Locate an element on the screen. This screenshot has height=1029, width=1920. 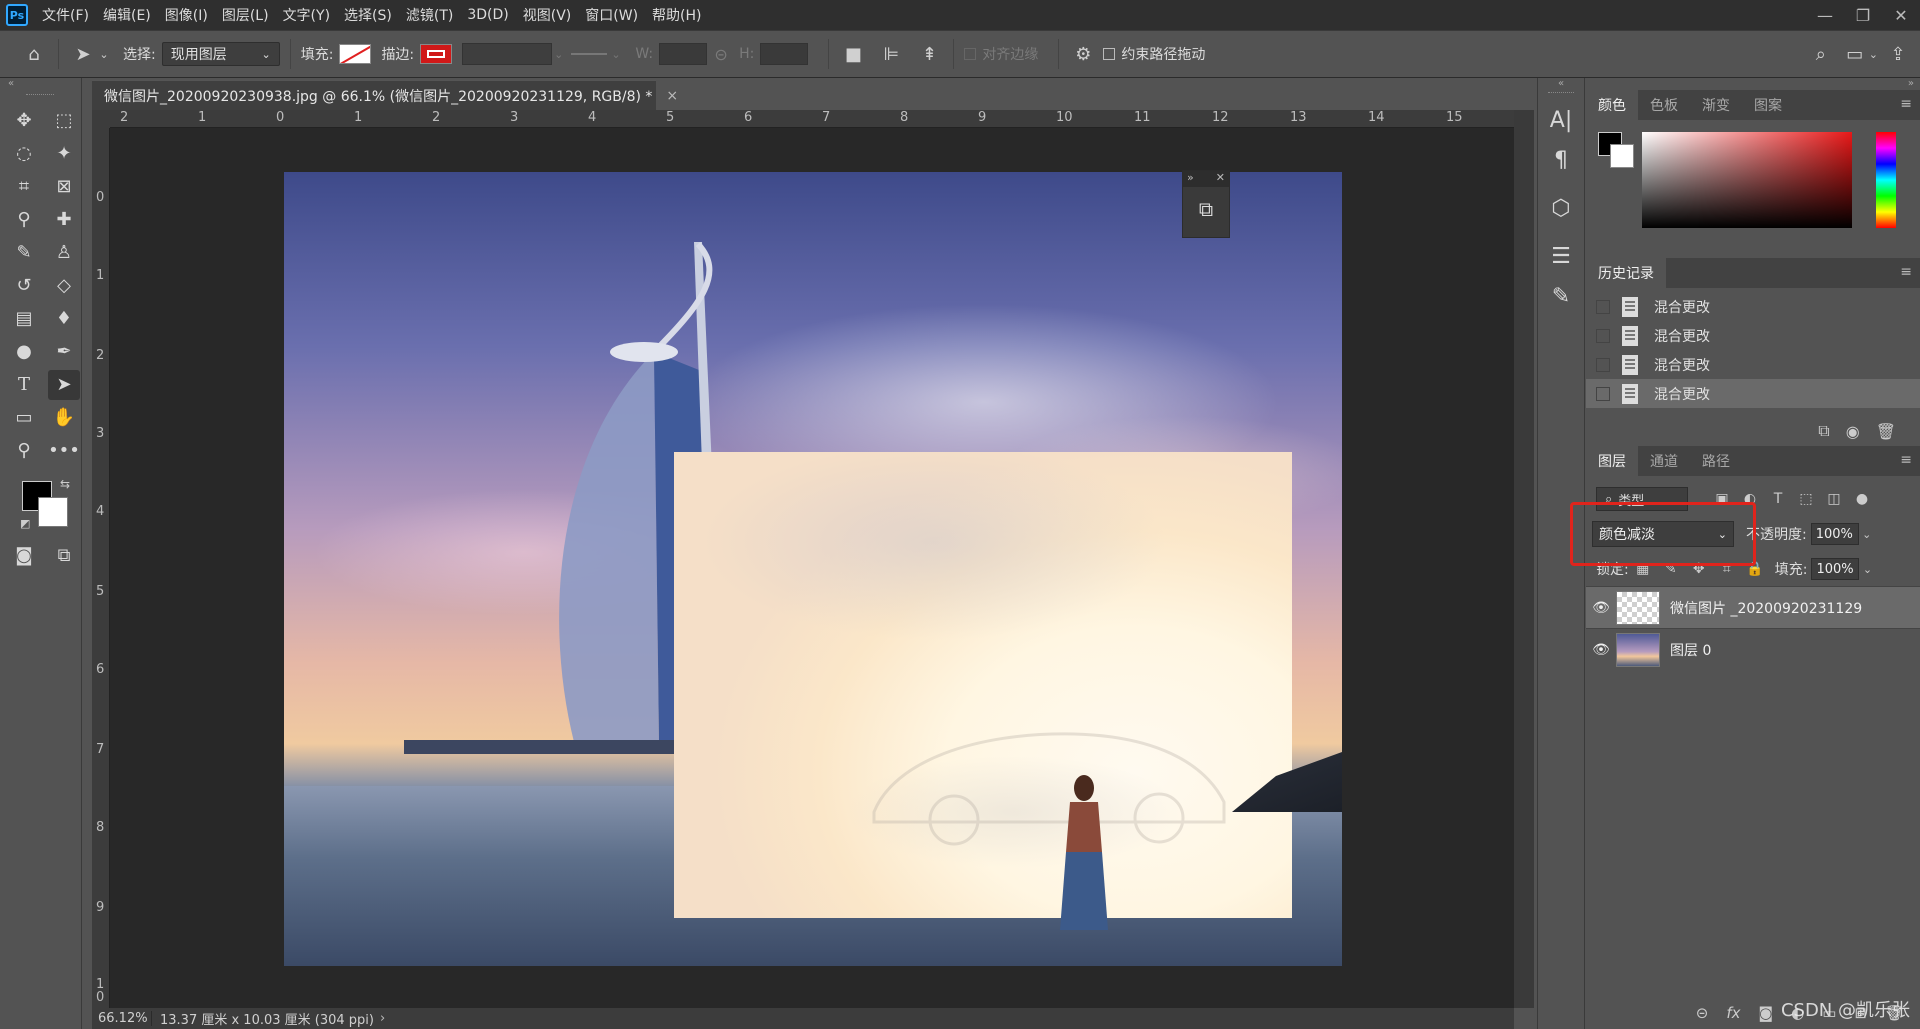
menu-select: 选择(S) is located at coordinates (368, 15).